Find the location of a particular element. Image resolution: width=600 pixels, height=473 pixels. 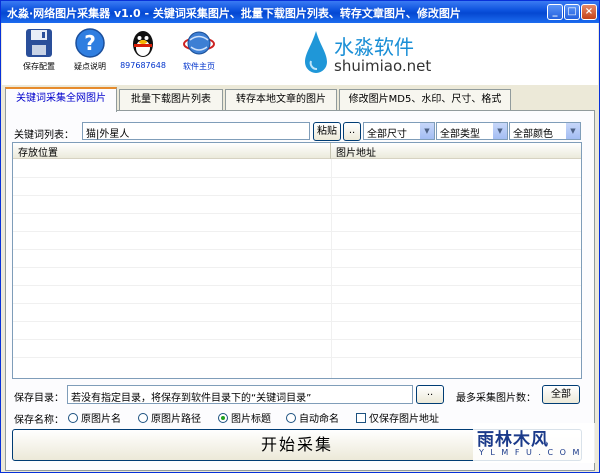

logo-chinese-text: 水淼软件 is located at coordinates (374, 47).